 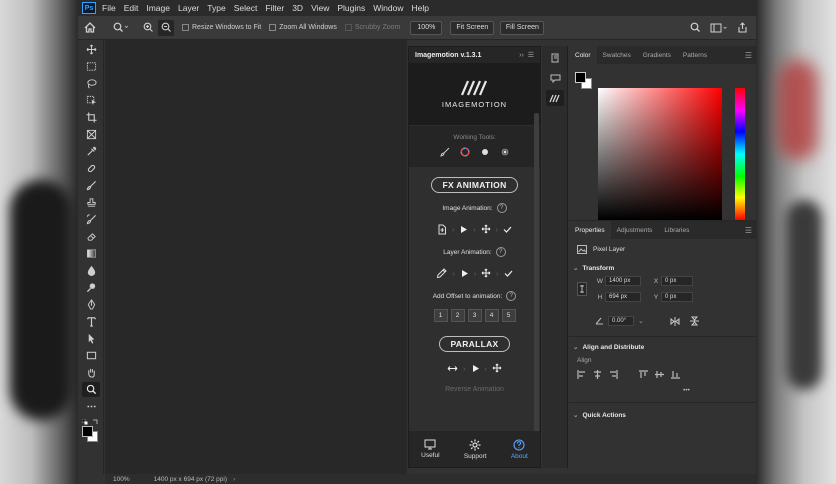 I want to click on workspace-icon, so click(x=719, y=28).